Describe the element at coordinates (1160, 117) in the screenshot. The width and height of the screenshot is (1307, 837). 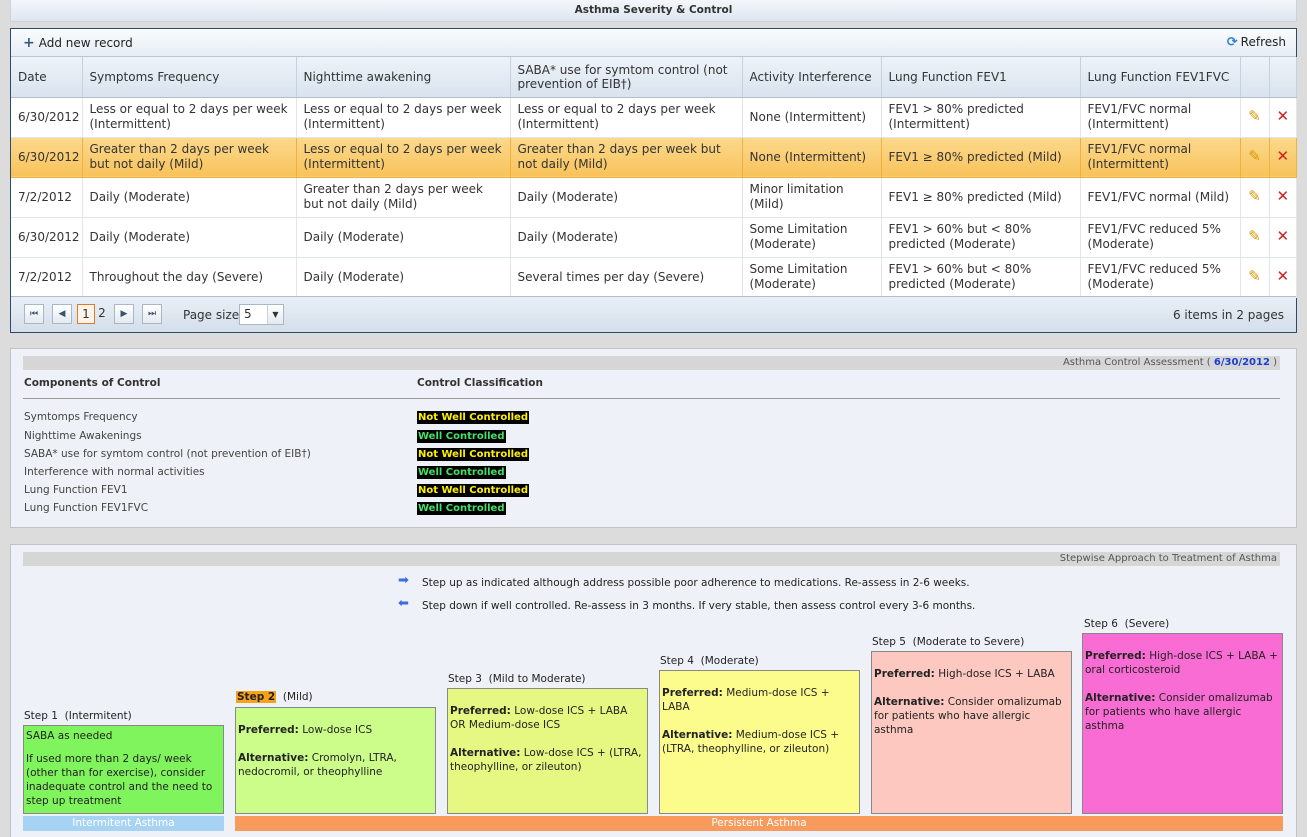
I see `cell-fev1fvc: FEV1/FVC normal (Intermittent)` at that location.